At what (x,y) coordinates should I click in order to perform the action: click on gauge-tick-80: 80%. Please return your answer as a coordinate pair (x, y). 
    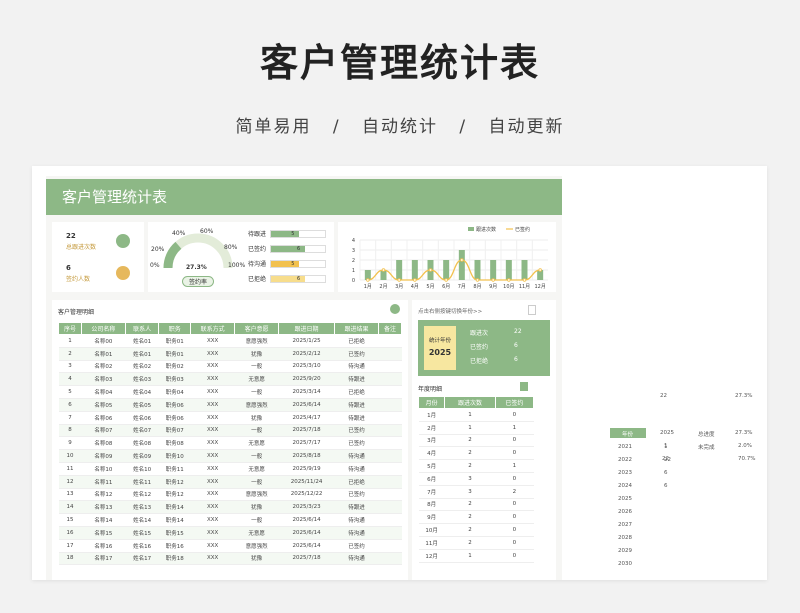
    Looking at the image, I should click on (231, 247).